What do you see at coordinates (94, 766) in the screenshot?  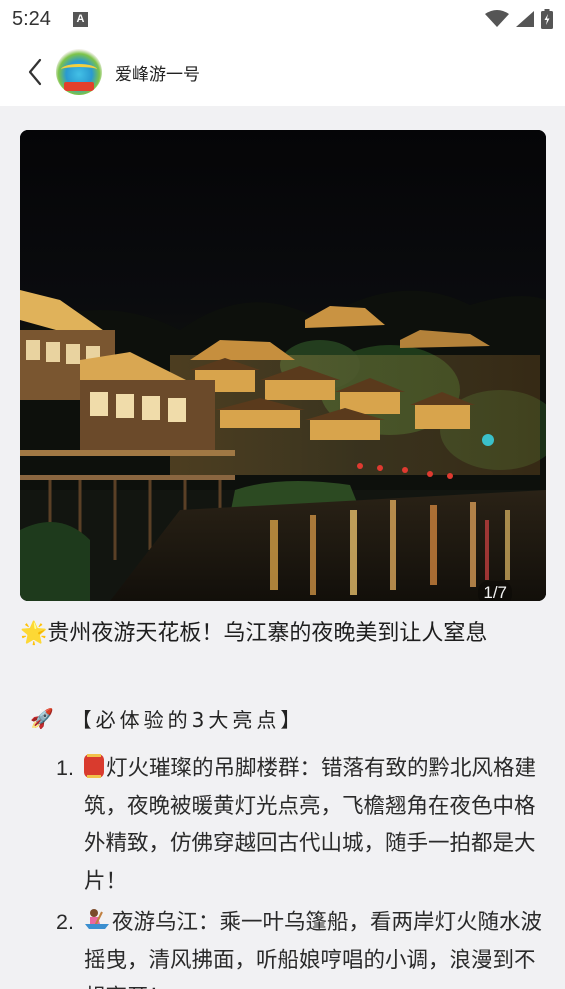 I see `lantern-icon` at bounding box center [94, 766].